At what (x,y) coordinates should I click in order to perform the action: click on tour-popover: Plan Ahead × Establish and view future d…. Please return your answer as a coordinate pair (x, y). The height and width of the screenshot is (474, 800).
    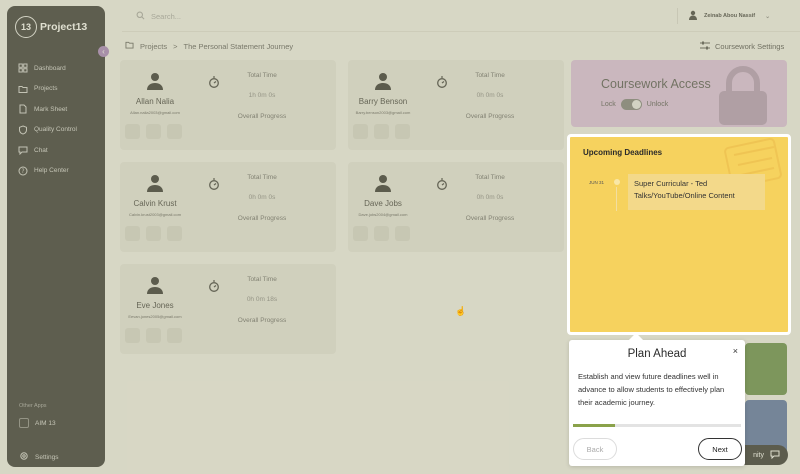
    Looking at the image, I should click on (657, 399).